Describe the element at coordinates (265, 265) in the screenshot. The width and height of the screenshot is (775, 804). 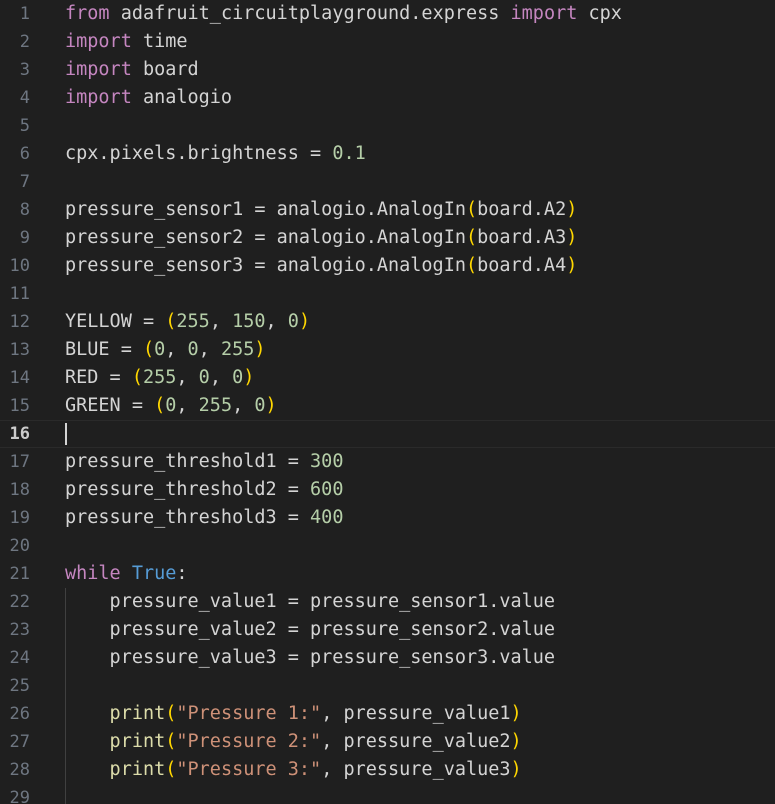
I see `code-token: pressure_sensor3 = analogio.AnalogIn` at that location.